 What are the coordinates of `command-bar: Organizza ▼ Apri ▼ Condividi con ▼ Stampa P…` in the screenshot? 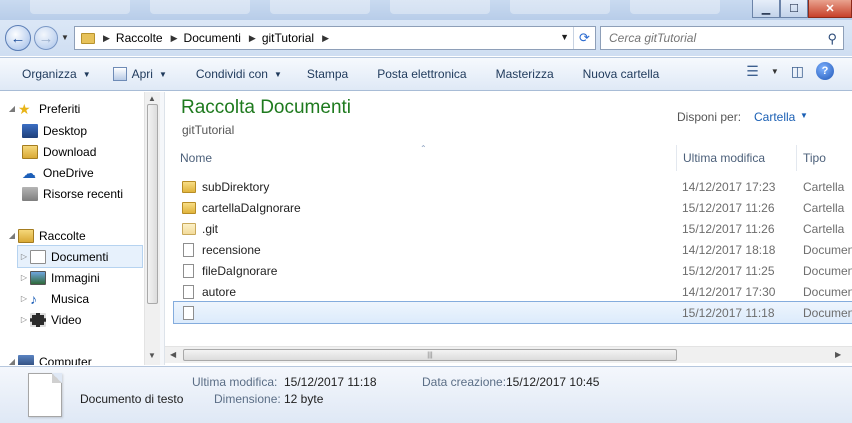 It's located at (426, 74).